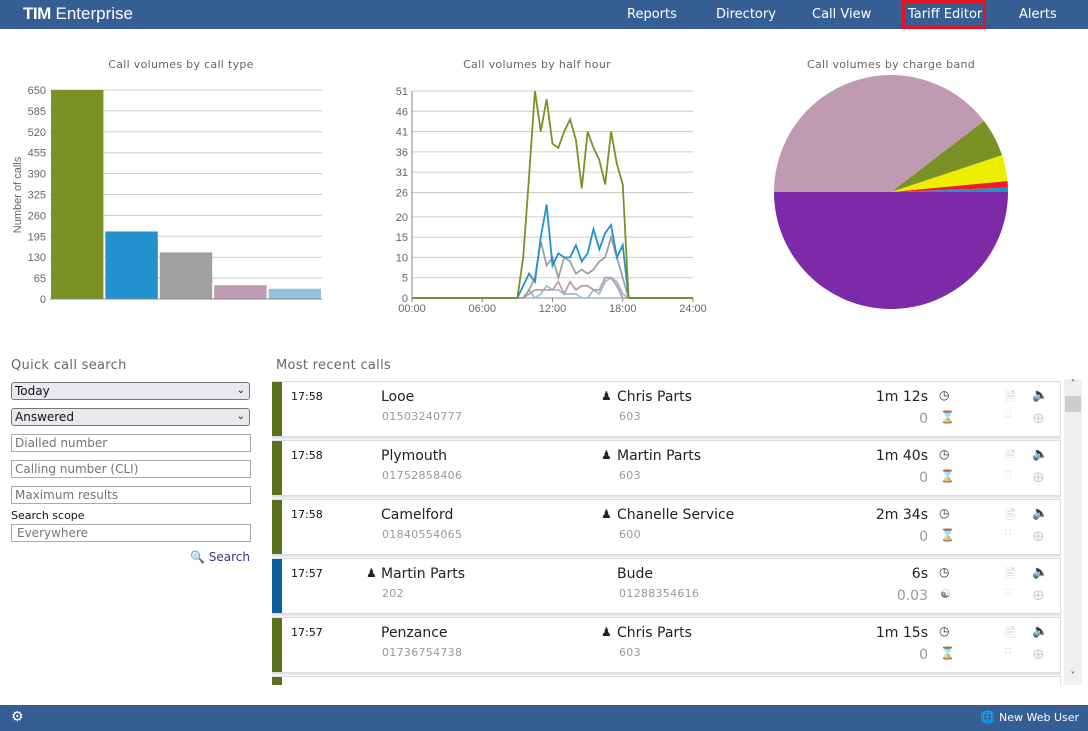  Describe the element at coordinates (402, 153) in the screenshot. I see `y-tick-label: 36` at that location.